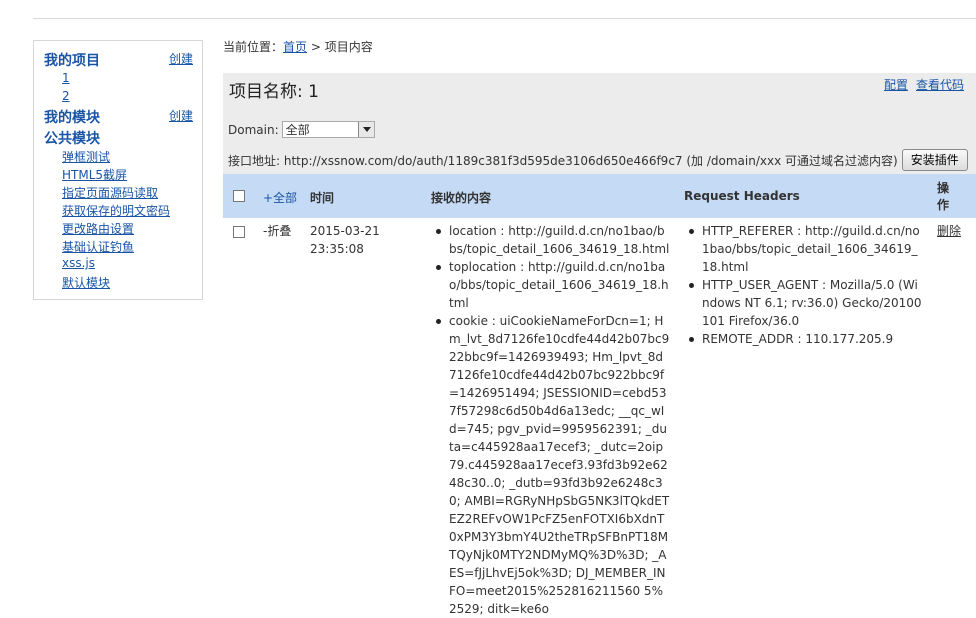 The height and width of the screenshot is (618, 976). Describe the element at coordinates (461, 198) in the screenshot. I see `content-column-header: 接收的内容` at that location.